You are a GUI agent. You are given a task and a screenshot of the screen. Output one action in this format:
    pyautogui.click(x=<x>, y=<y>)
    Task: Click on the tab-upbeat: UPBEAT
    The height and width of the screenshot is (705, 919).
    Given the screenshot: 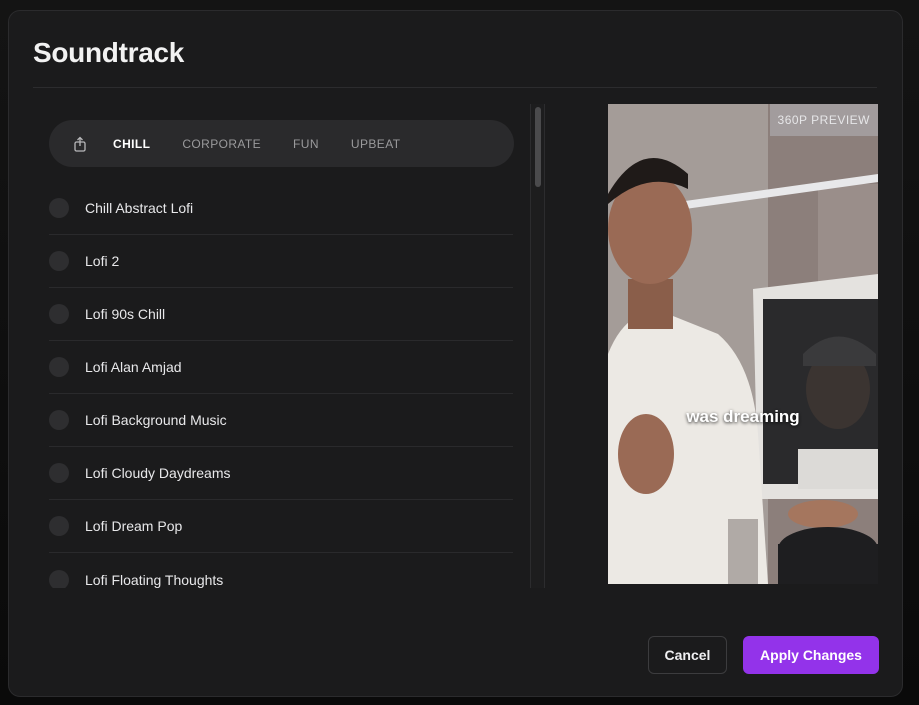 What is the action you would take?
    pyautogui.click(x=376, y=144)
    